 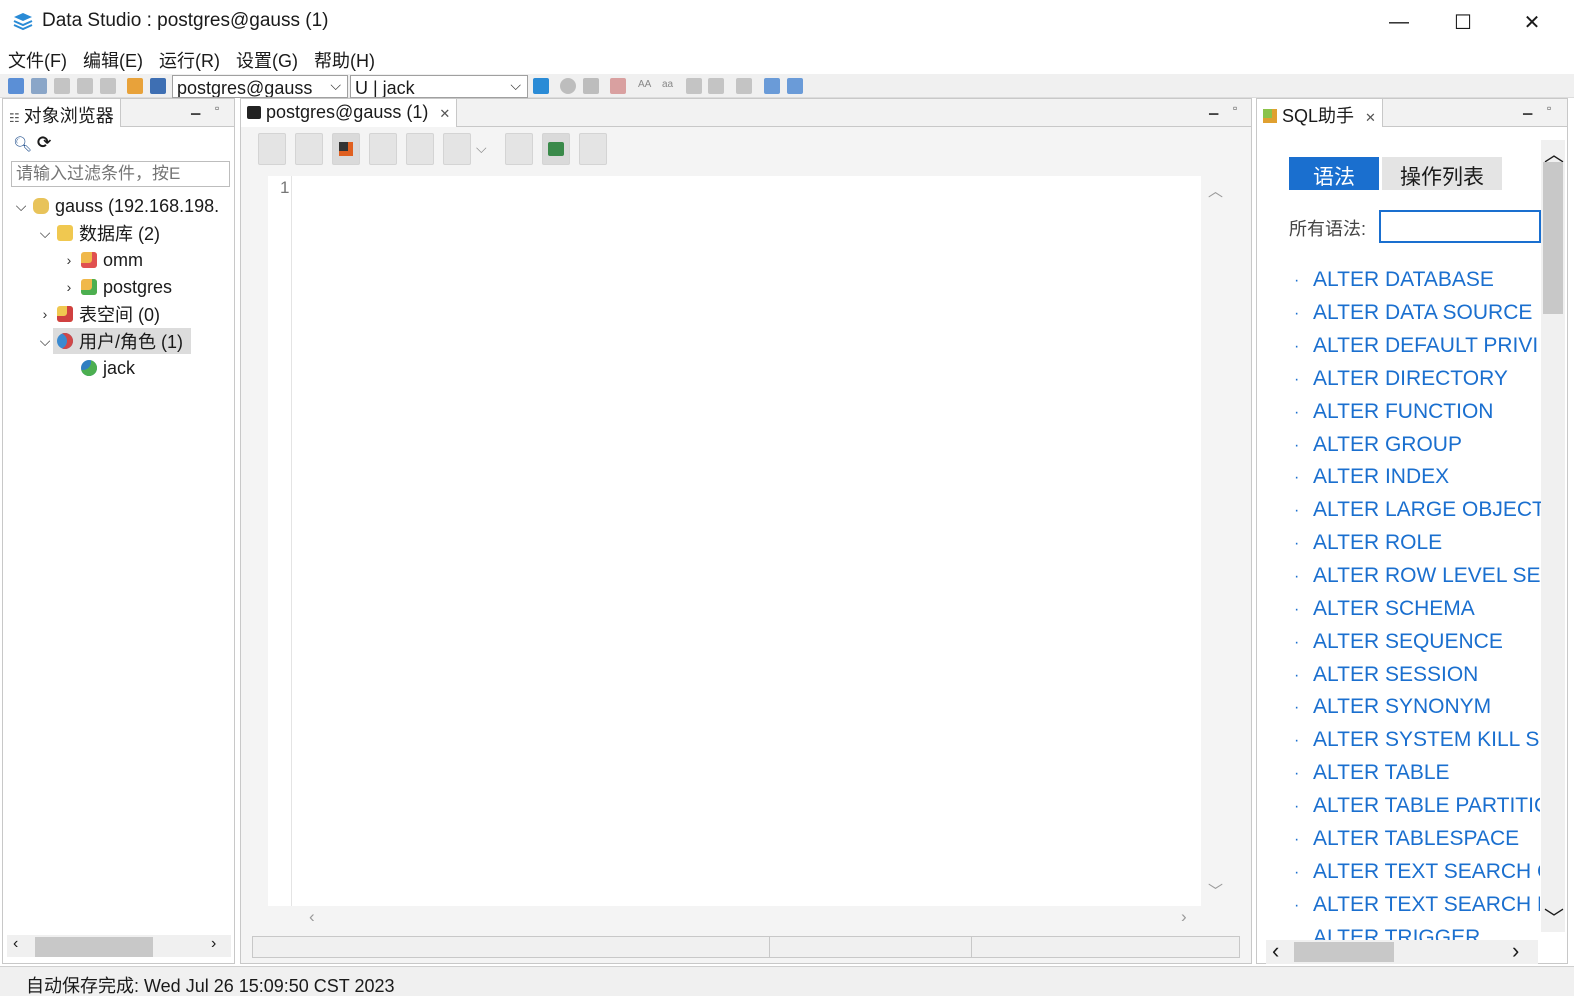 What do you see at coordinates (62, 113) in the screenshot?
I see `tab-object-browser: ☷ 对象浏览器` at bounding box center [62, 113].